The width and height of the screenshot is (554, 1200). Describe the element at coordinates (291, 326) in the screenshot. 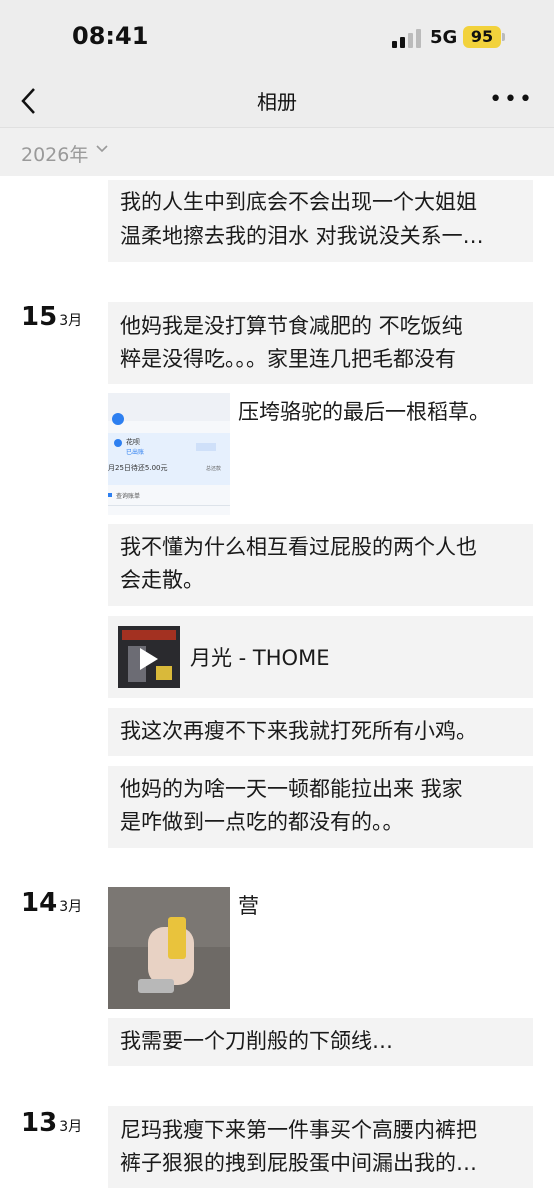

I see `moment-text-line: 他妈我是没打算节食减肥的 不吃饭纯` at that location.